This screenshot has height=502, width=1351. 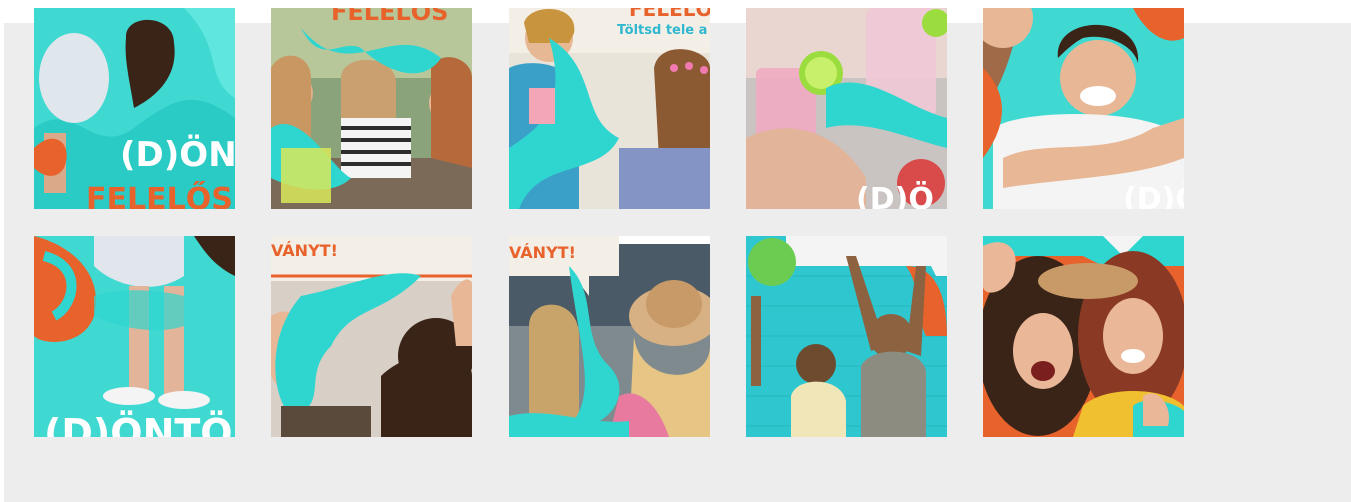 I want to click on promo-image-friends-piggyback: (D)ÖN FELELŐS, so click(x=134, y=108).